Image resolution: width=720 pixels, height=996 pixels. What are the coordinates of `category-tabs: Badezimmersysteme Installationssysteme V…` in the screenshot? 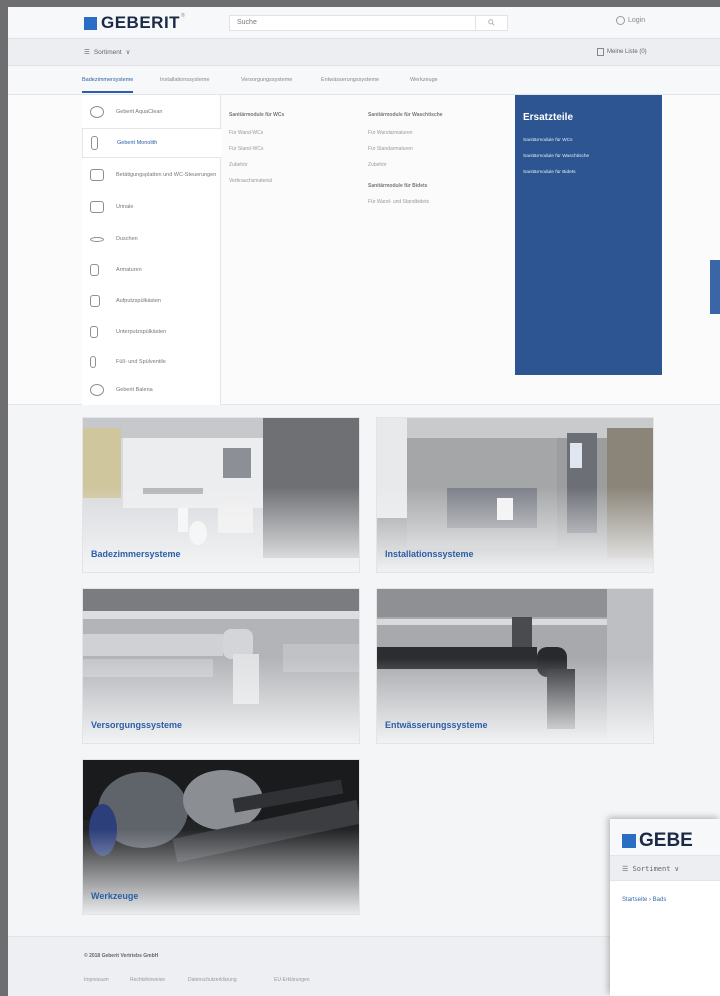 It's located at (364, 81).